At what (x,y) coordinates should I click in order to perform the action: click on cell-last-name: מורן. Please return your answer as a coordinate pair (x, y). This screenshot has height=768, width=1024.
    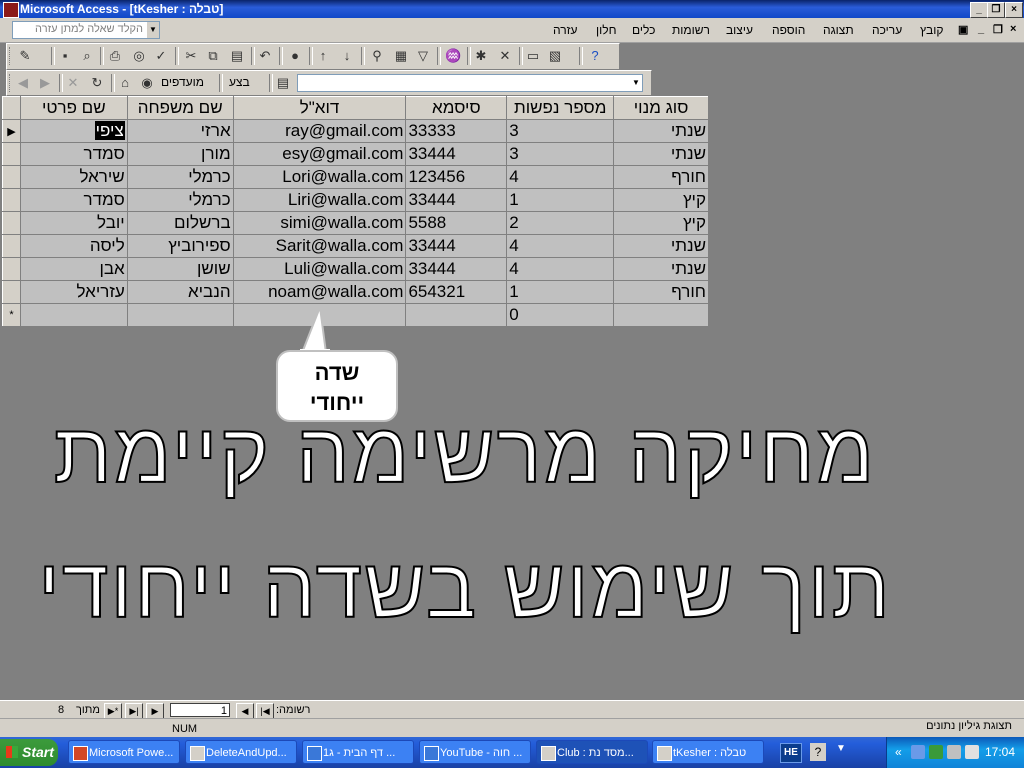
    Looking at the image, I should click on (180, 154).